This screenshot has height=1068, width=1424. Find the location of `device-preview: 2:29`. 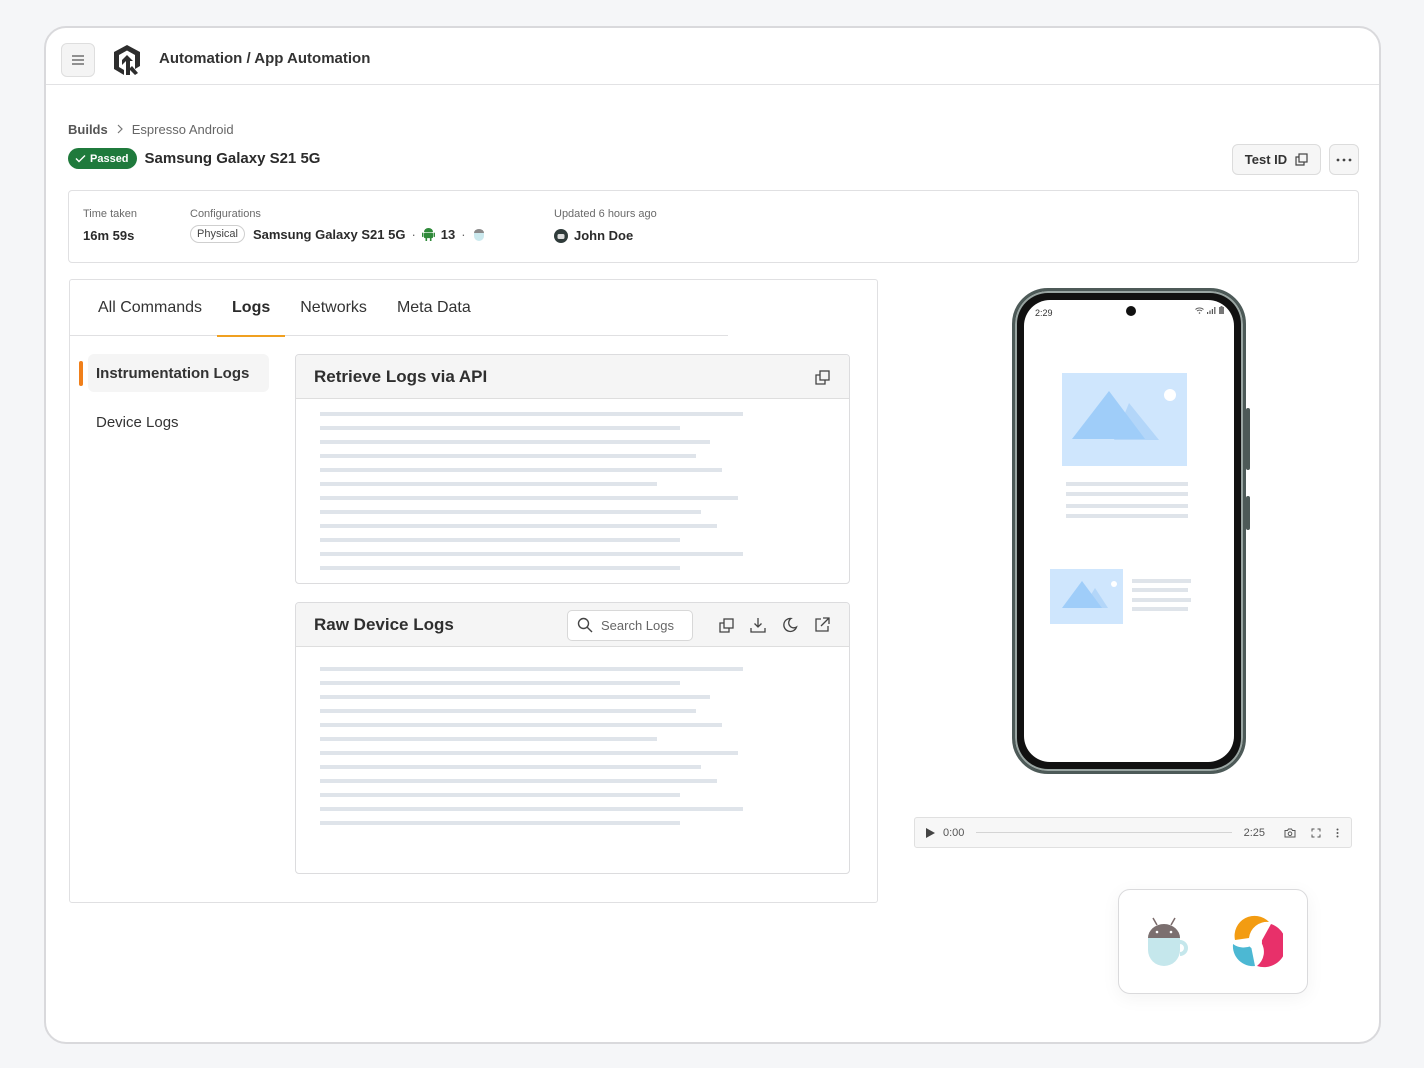

device-preview: 2:29 is located at coordinates (1131, 531).